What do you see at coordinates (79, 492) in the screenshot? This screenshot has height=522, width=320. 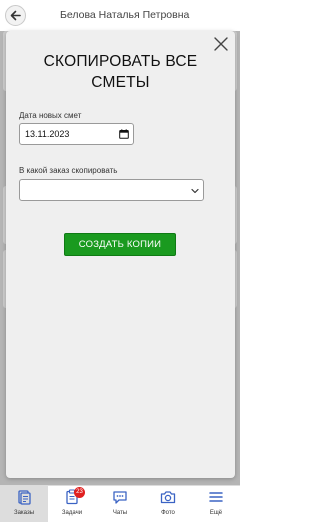 I see `tasks-count-badge: 23` at bounding box center [79, 492].